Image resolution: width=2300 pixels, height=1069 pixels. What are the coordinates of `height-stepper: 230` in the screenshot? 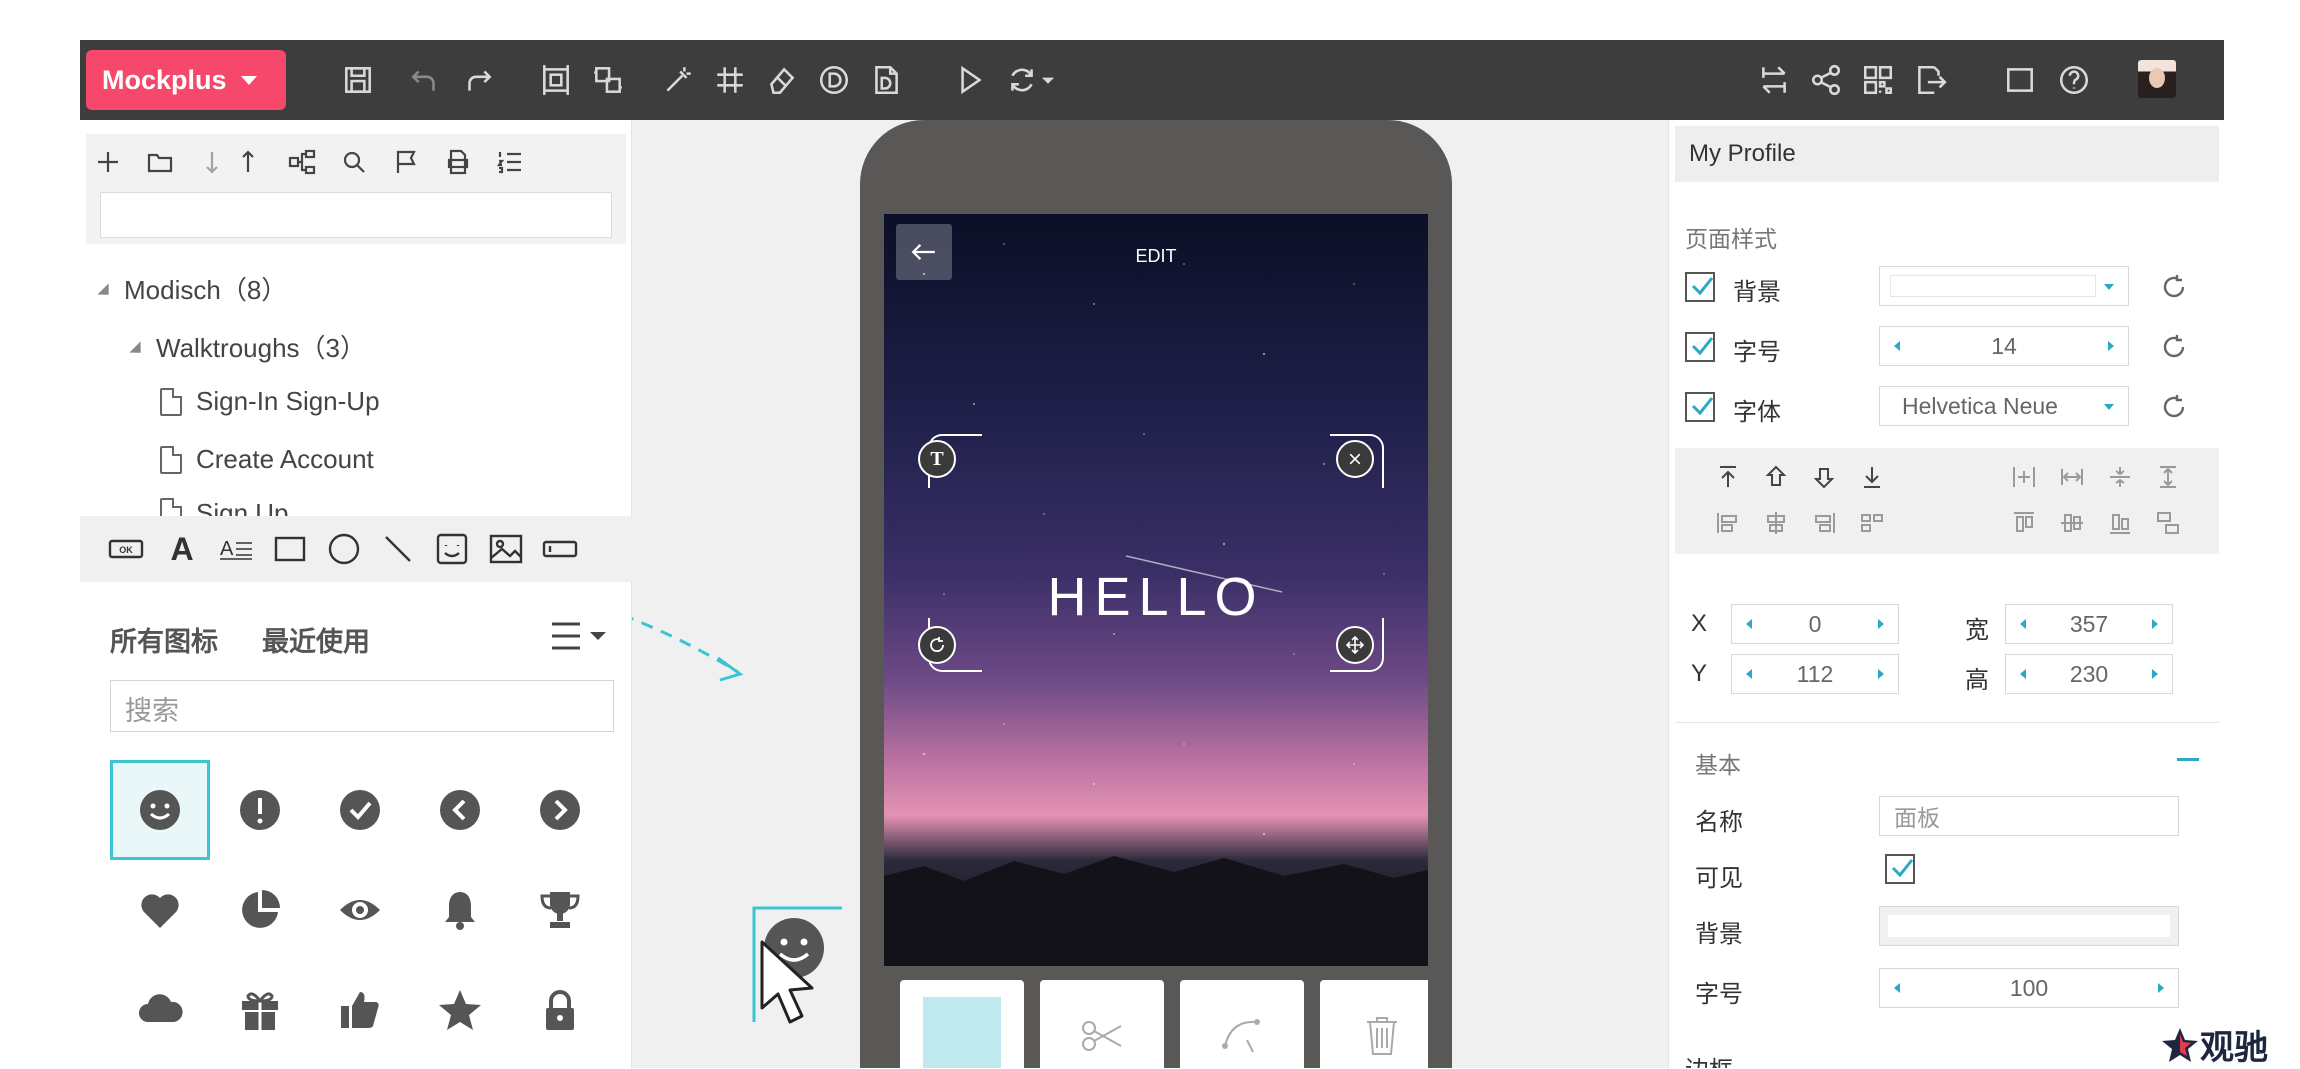 It's located at (2089, 674).